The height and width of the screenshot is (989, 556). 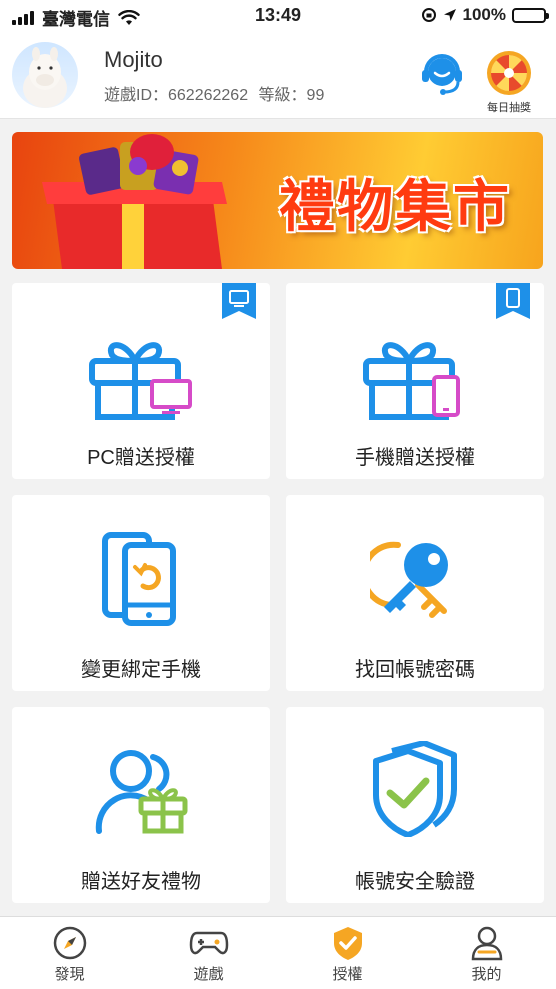 I want to click on bottom-tab-bar: 發現 遊戲 授權 我的, so click(x=278, y=952).